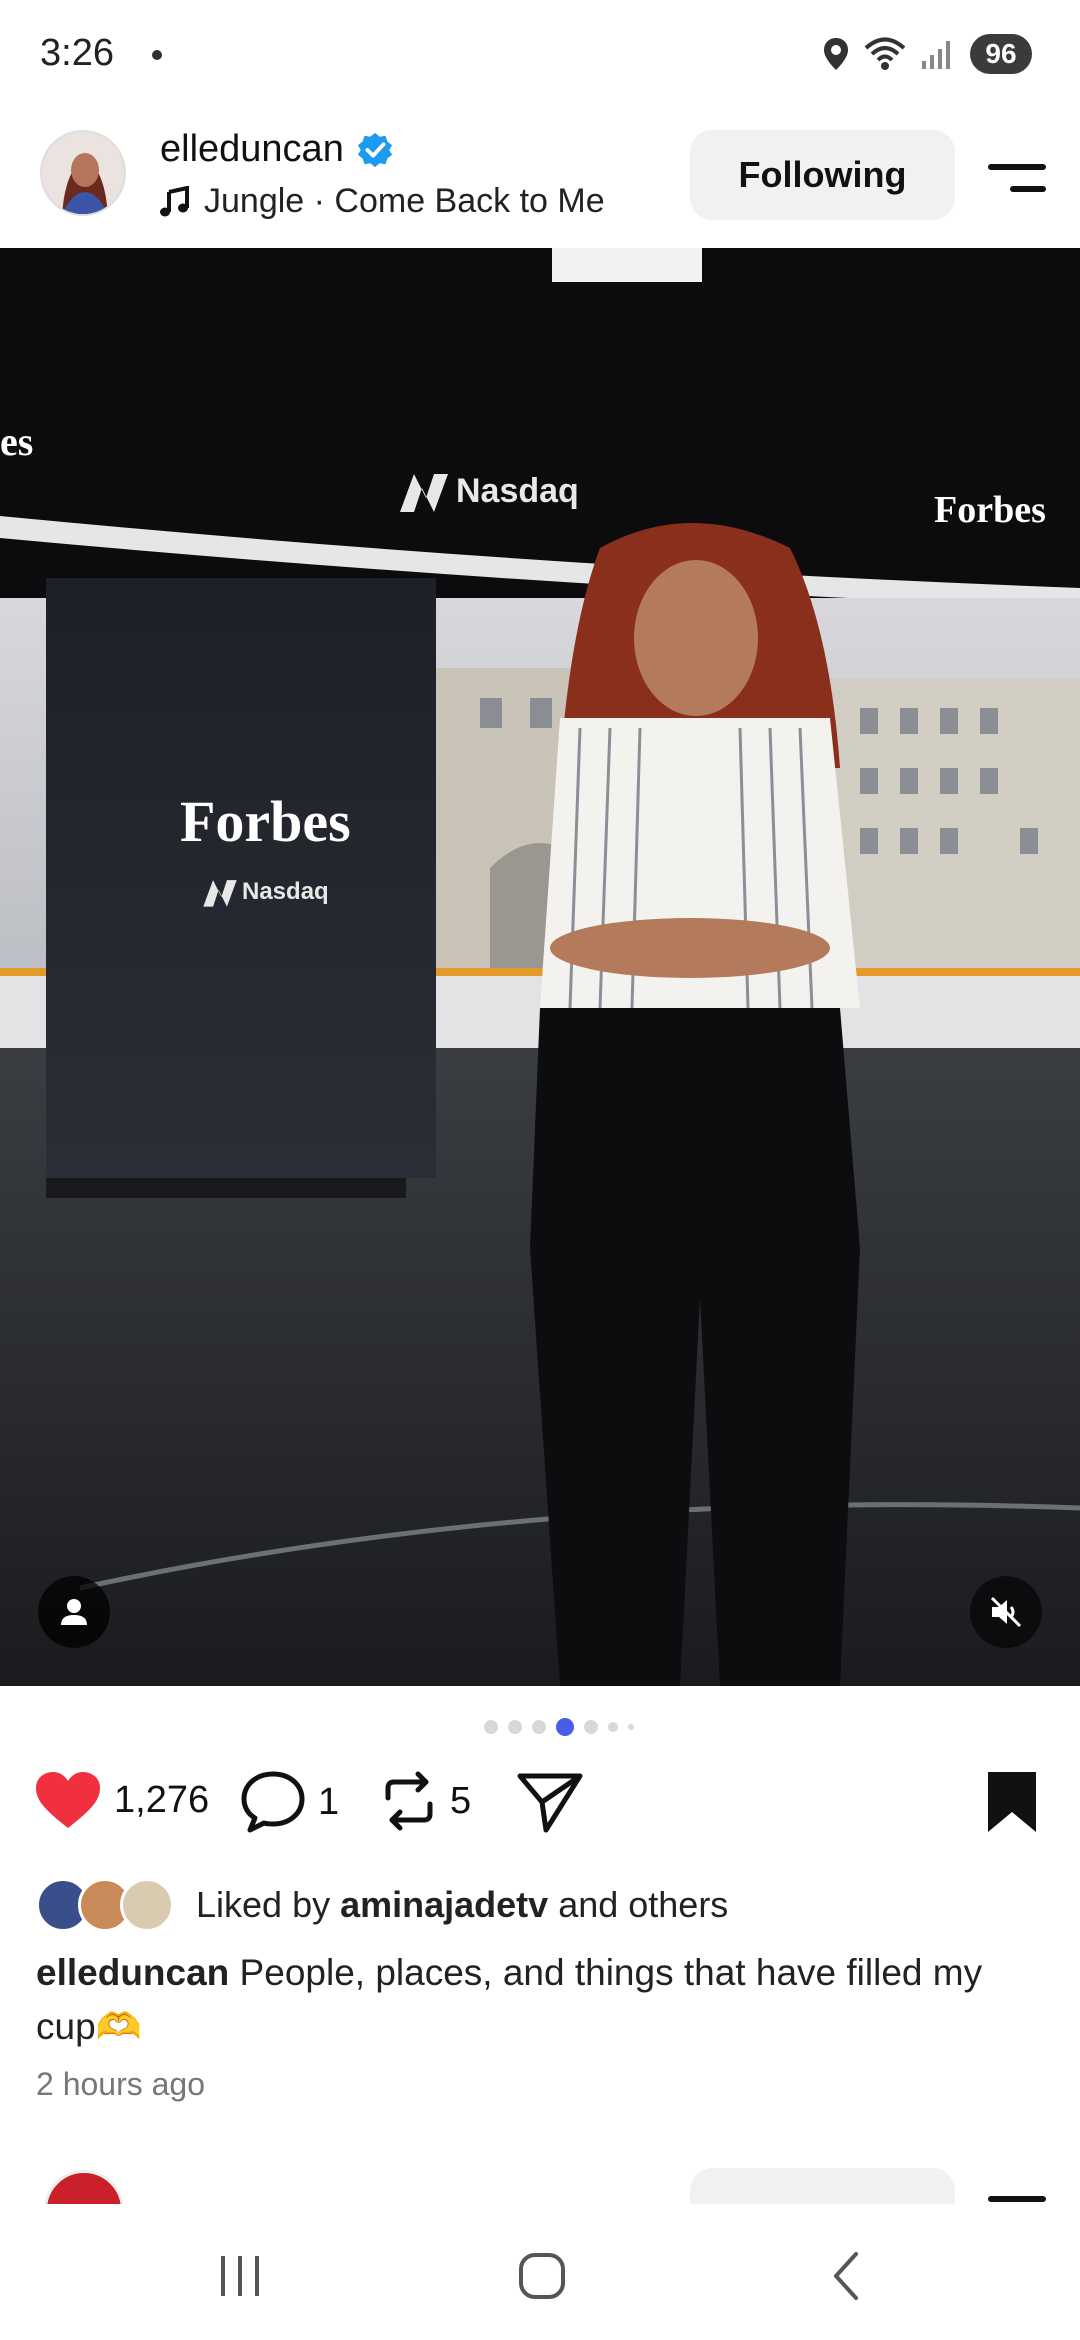  What do you see at coordinates (285, 891) in the screenshot?
I see `overlay-nasdaq-panel-text: Nasdaq` at bounding box center [285, 891].